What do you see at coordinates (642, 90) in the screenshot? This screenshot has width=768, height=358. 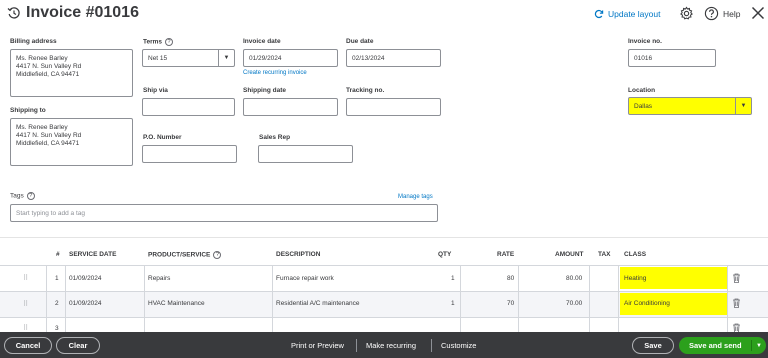 I see `location-label: Location` at bounding box center [642, 90].